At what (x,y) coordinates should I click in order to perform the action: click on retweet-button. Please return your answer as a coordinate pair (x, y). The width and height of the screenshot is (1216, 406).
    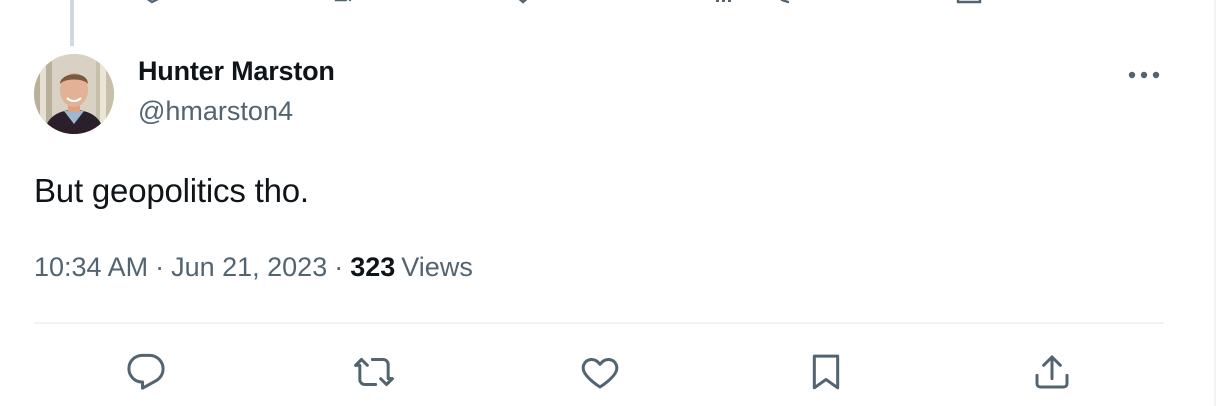
    Looking at the image, I should click on (374, 372).